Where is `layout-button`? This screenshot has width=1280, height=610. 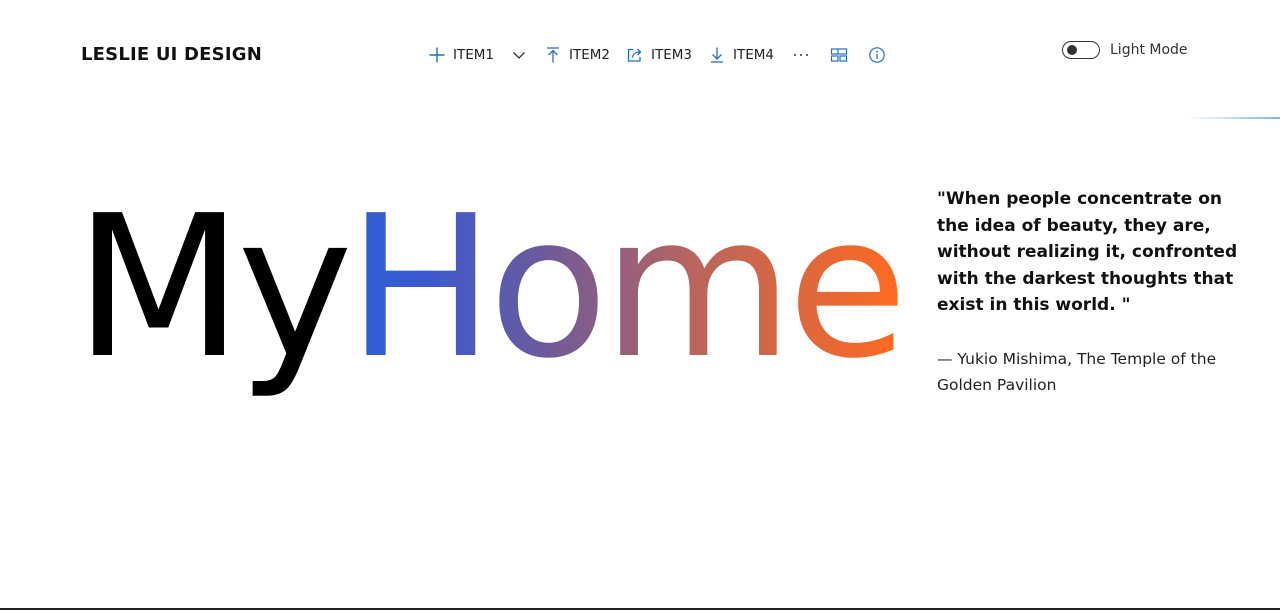 layout-button is located at coordinates (839, 55).